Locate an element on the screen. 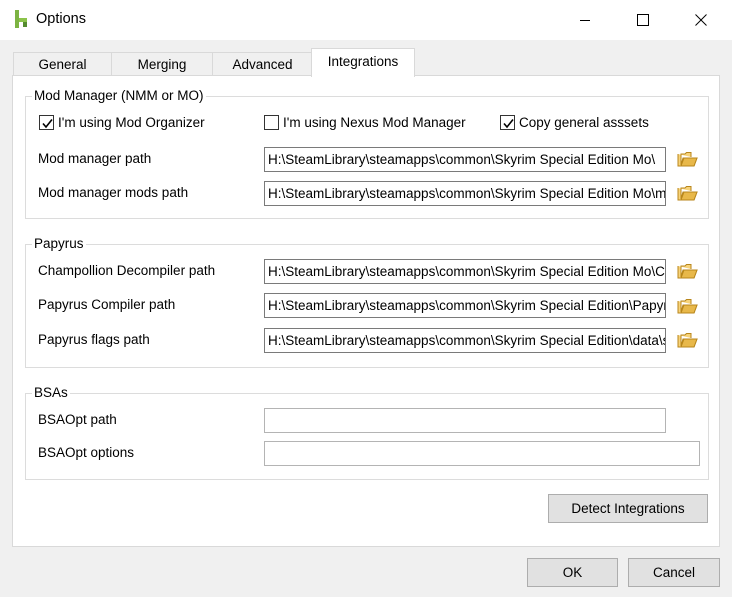 This screenshot has height=597, width=732. bsaopt-options-label: BSAOpt options is located at coordinates (86, 452).